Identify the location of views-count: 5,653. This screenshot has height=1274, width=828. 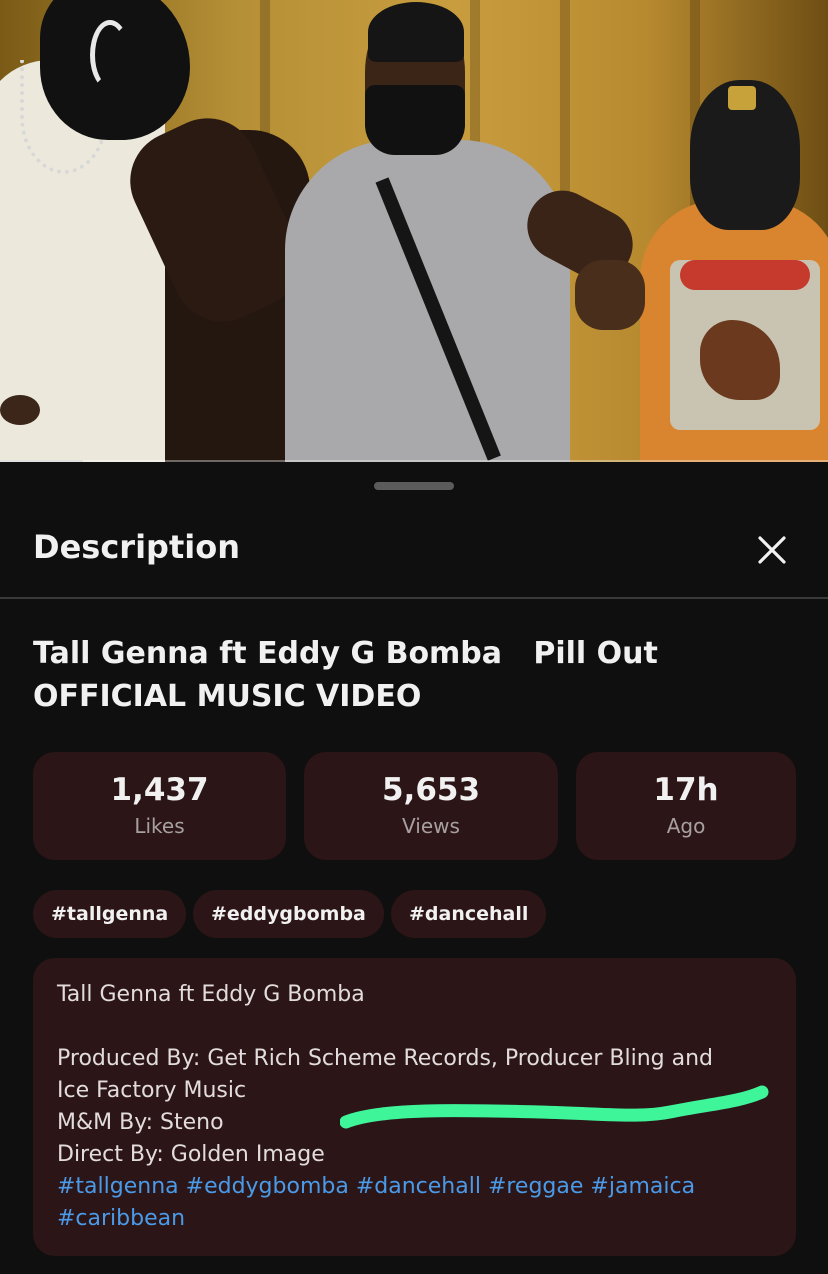
(431, 790).